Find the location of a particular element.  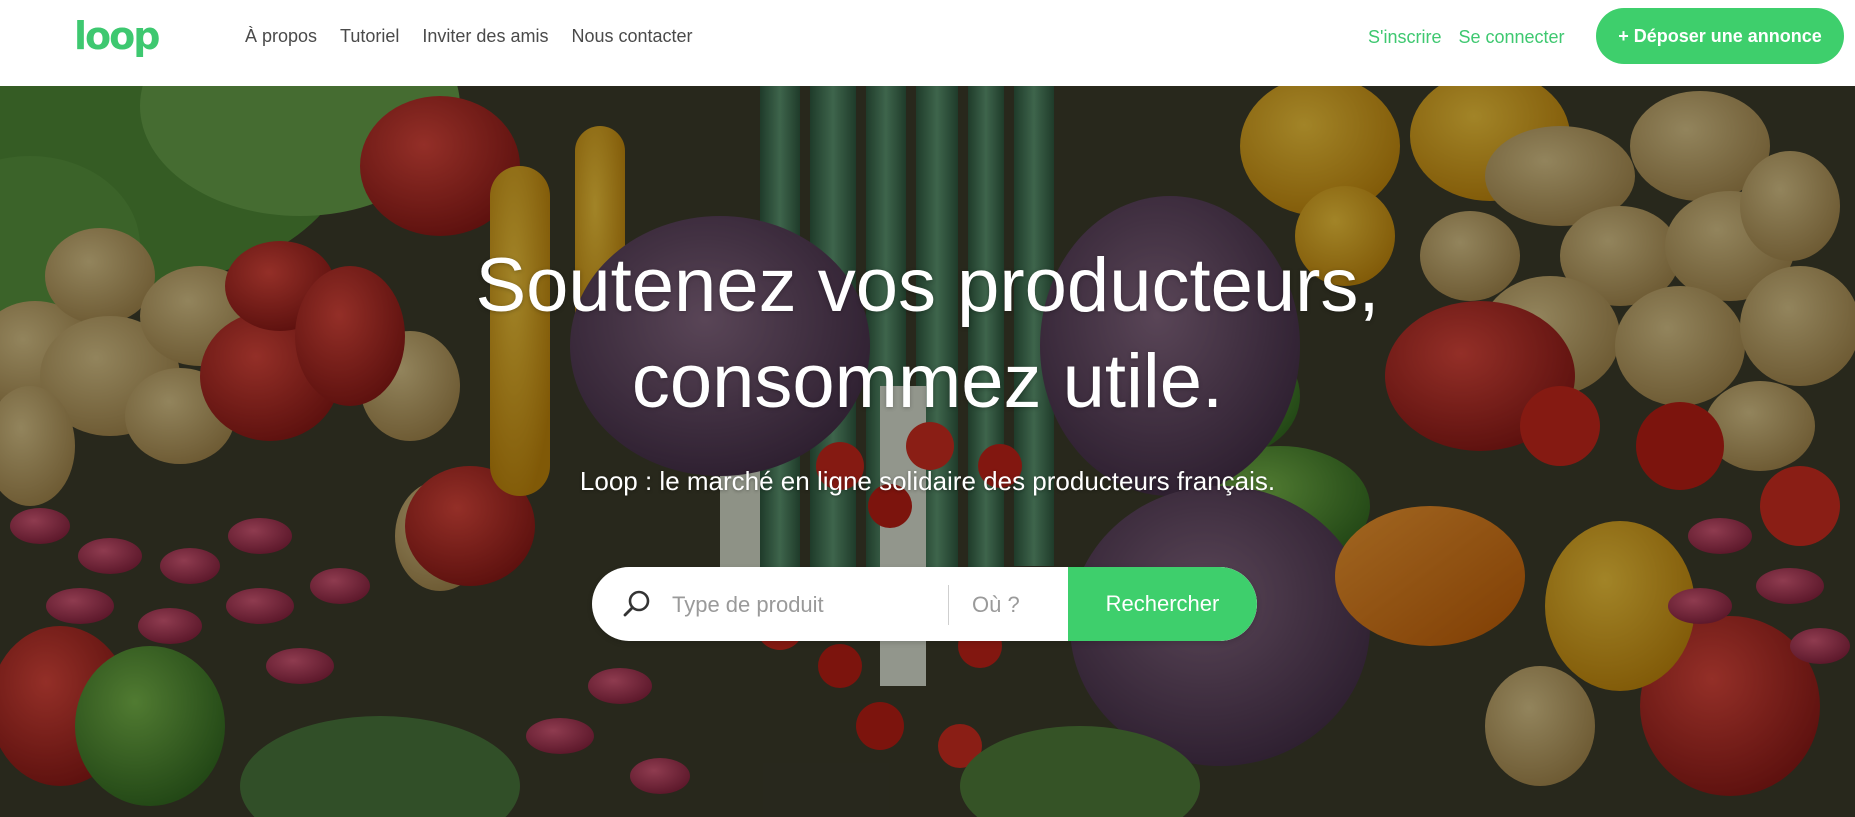

hero-title-line2: consommez utile. is located at coordinates (927, 381).